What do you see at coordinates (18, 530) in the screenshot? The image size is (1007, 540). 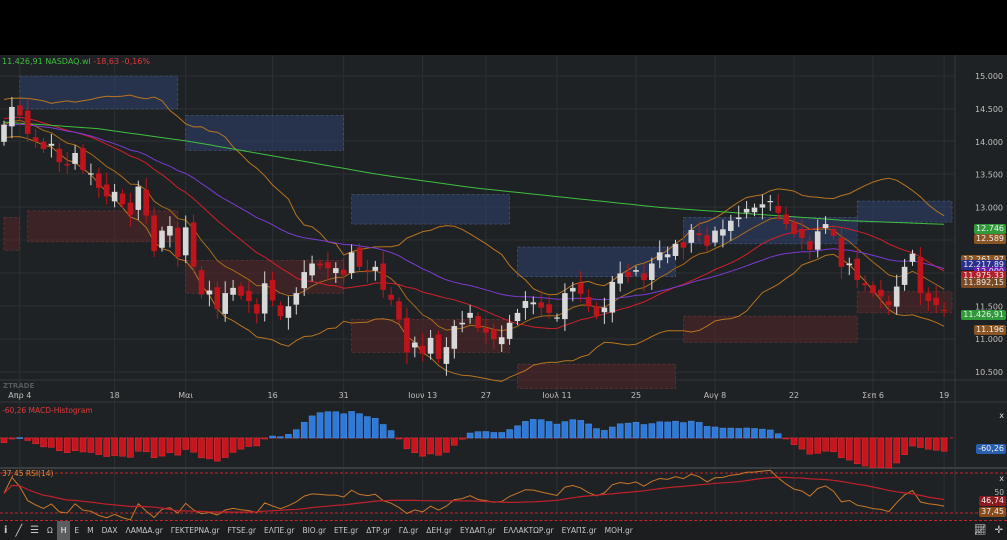 I see `draw-line-icon: ╱` at bounding box center [18, 530].